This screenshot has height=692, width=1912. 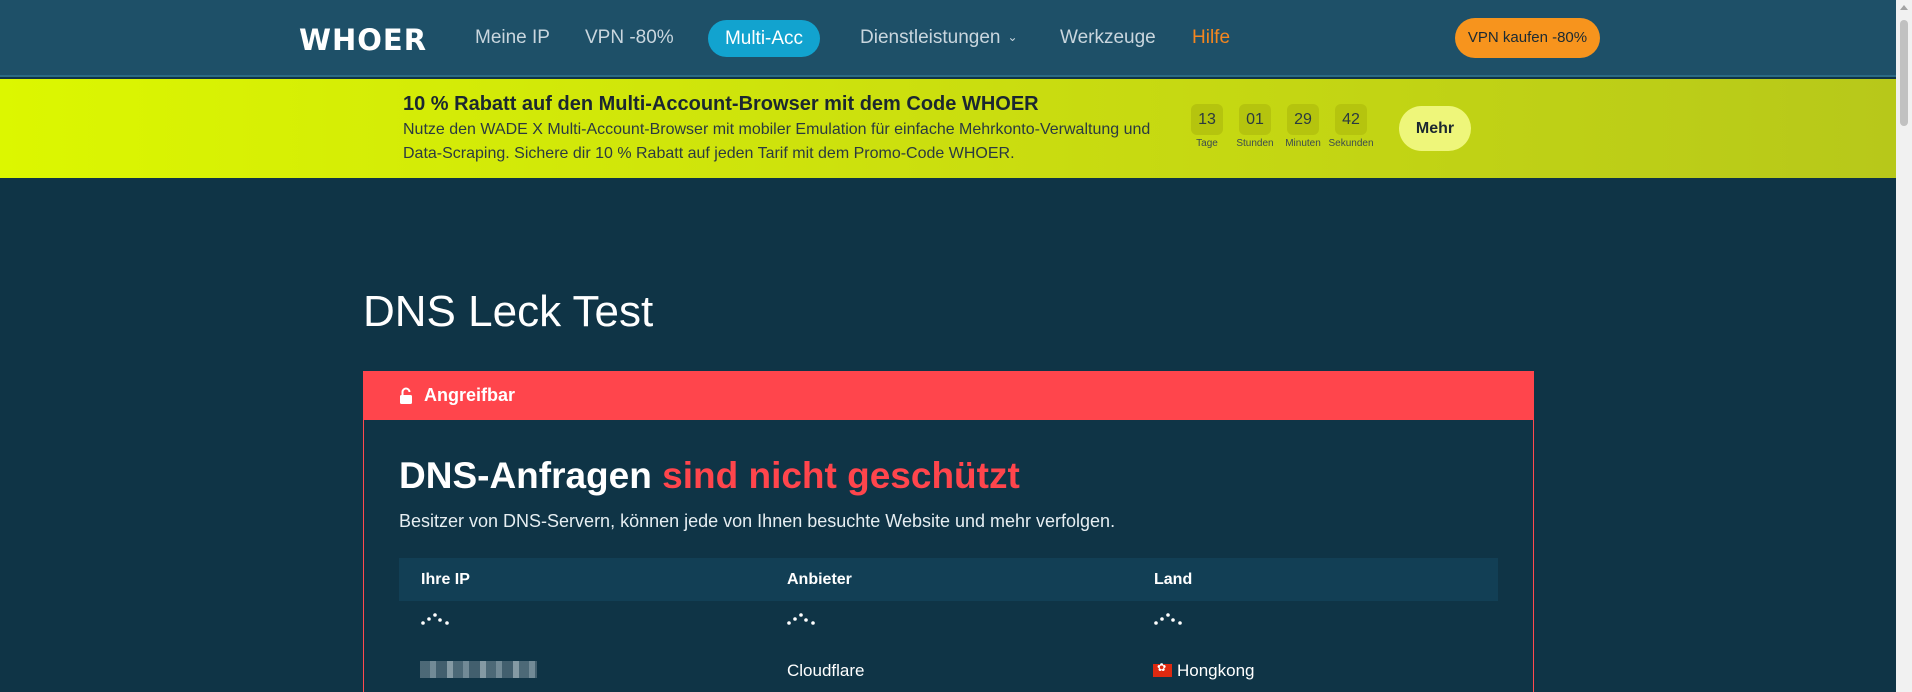 I want to click on countdown-seconds-label: Sekunden, so click(x=1351, y=143).